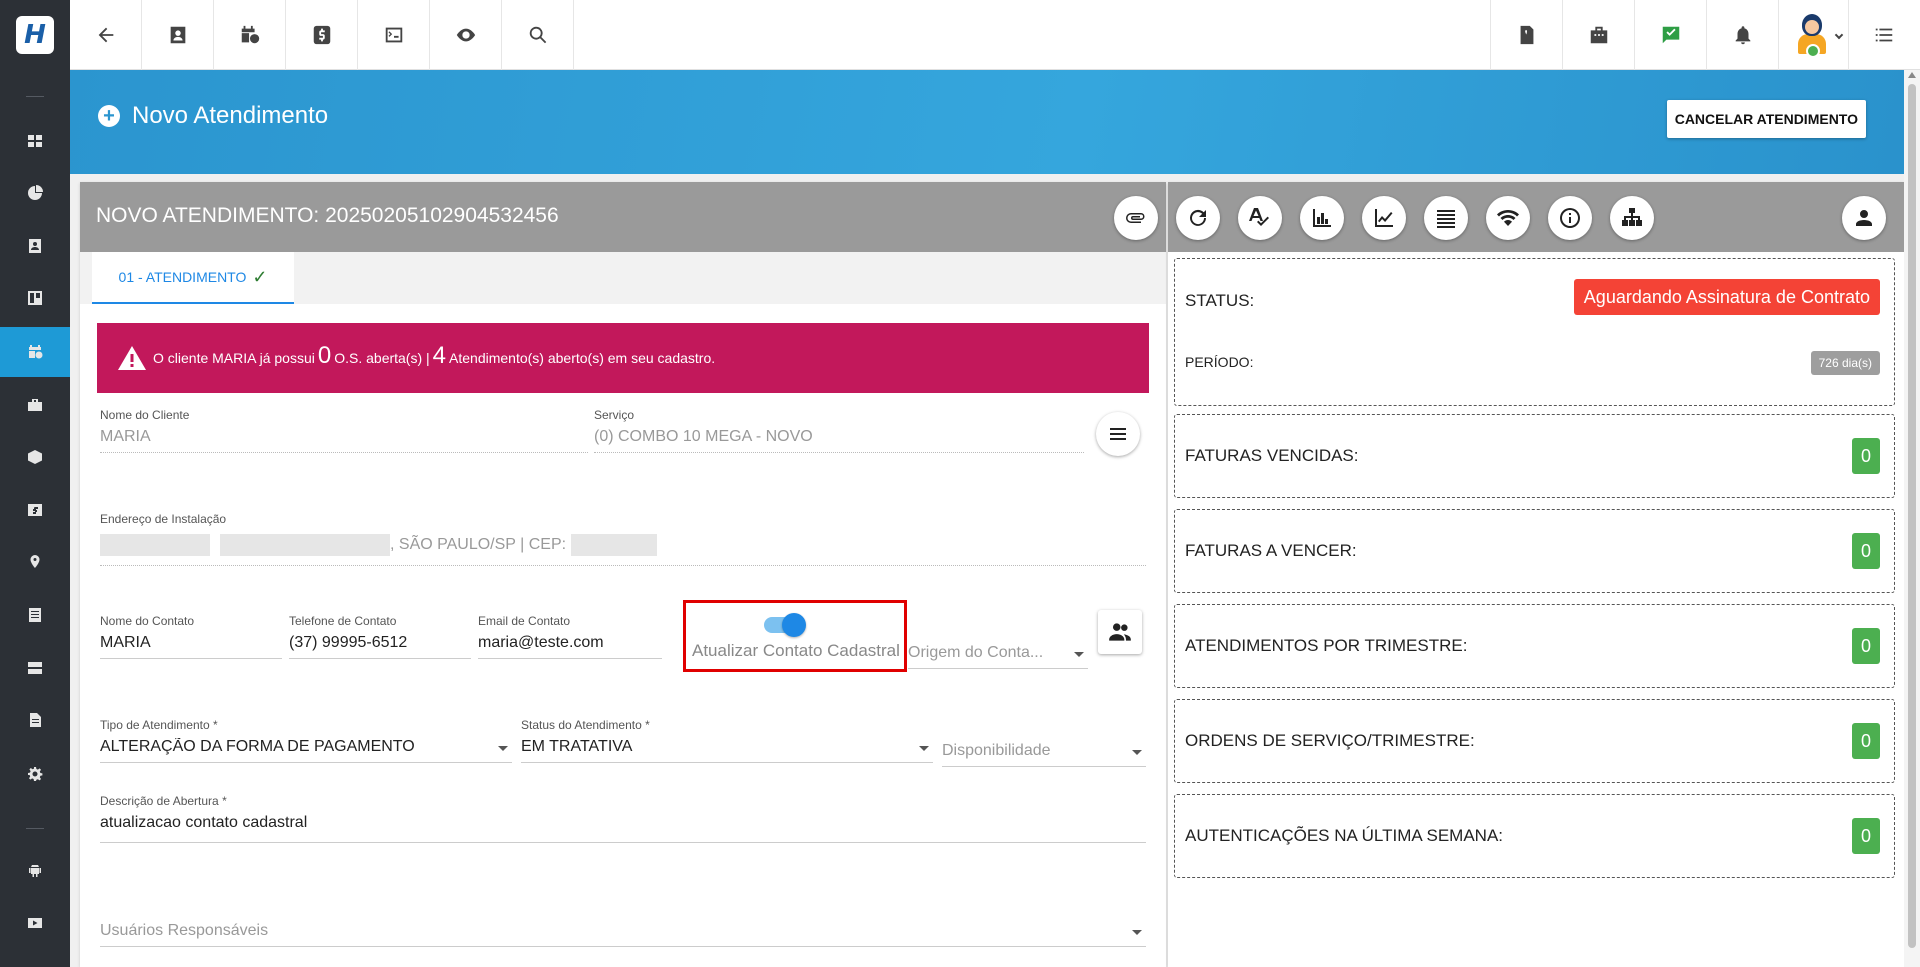 The width and height of the screenshot is (1920, 967). Describe the element at coordinates (234, 358) in the screenshot. I see `alert-text-pre: O cliente MARIA já possui` at that location.